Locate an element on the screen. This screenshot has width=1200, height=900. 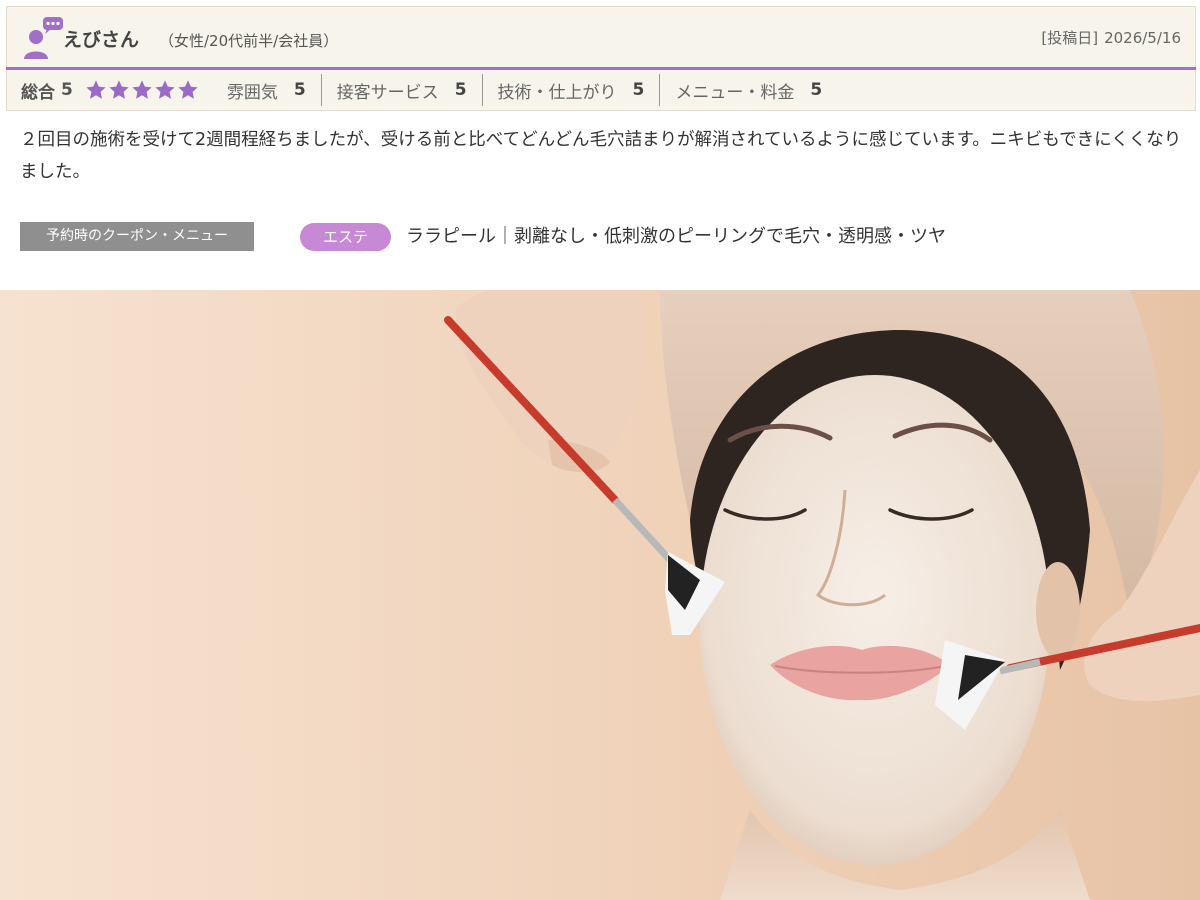
rating-service: 接客サービス 5 is located at coordinates (402, 90).